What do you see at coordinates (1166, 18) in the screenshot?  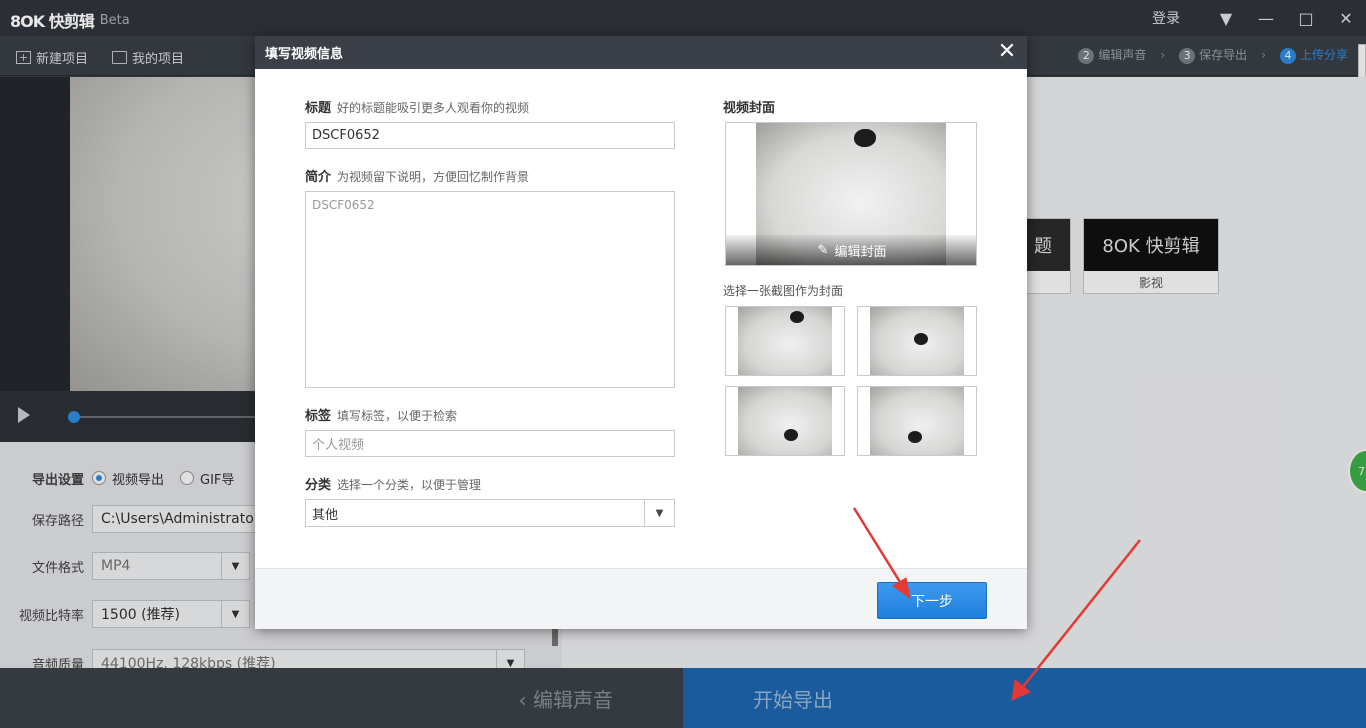 I see `login-link: 登录` at bounding box center [1166, 18].